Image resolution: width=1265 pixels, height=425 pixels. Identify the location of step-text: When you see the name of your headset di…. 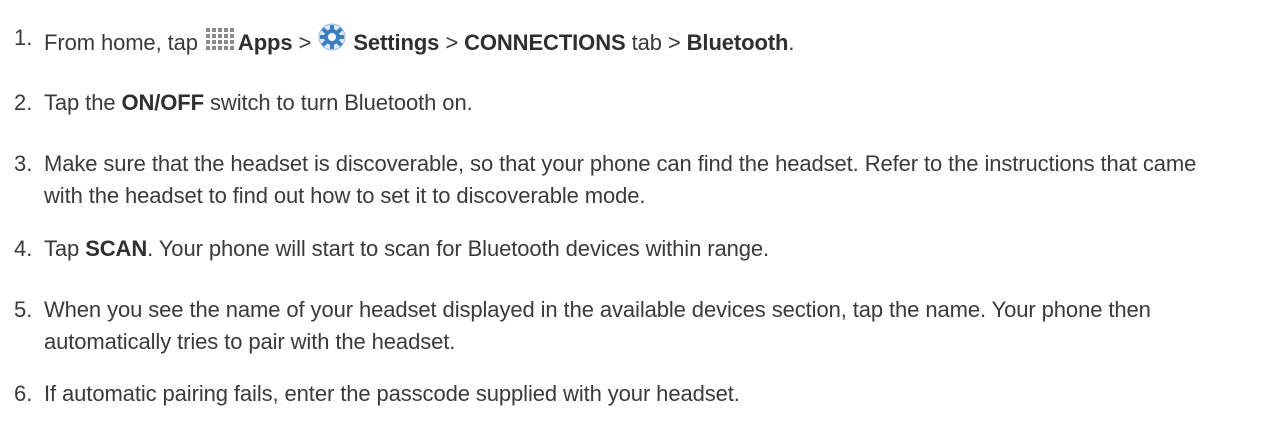
(597, 325).